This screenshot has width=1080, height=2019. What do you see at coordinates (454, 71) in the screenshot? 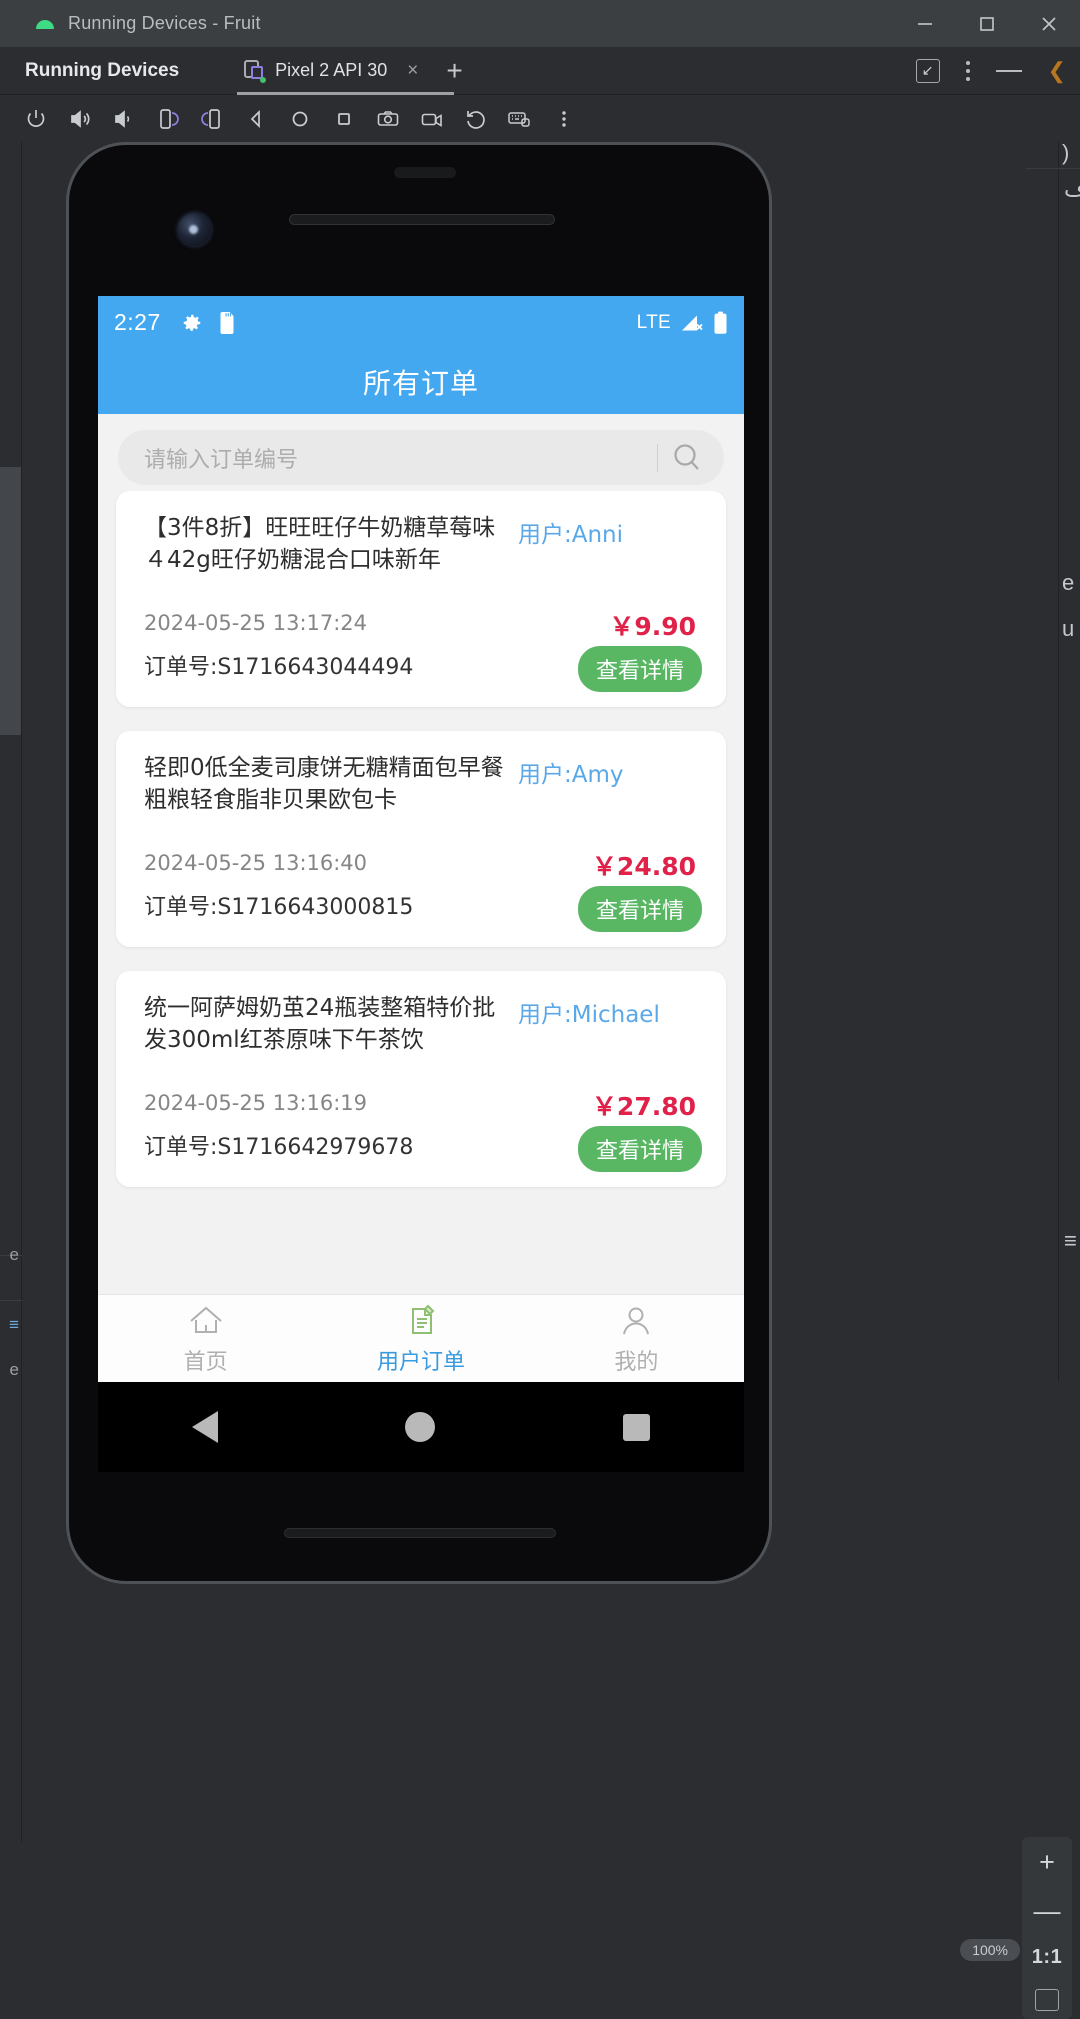
I see `add-device-tab-button: +` at bounding box center [454, 71].